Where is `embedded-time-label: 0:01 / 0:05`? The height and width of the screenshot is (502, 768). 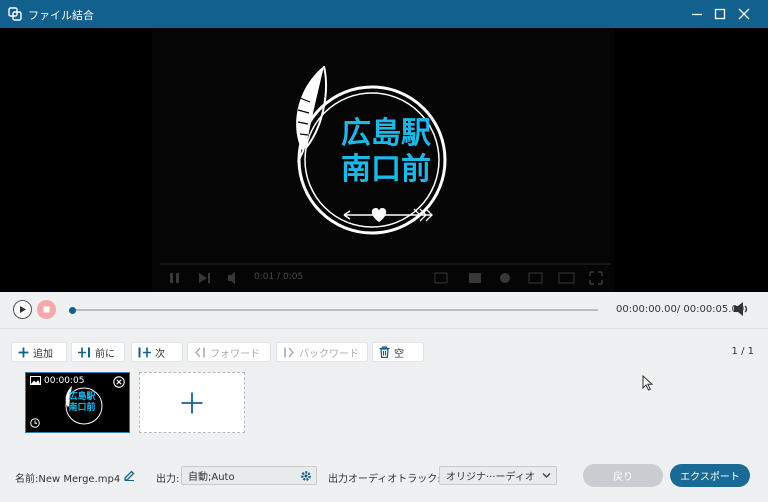 embedded-time-label: 0:01 / 0:05 is located at coordinates (279, 277).